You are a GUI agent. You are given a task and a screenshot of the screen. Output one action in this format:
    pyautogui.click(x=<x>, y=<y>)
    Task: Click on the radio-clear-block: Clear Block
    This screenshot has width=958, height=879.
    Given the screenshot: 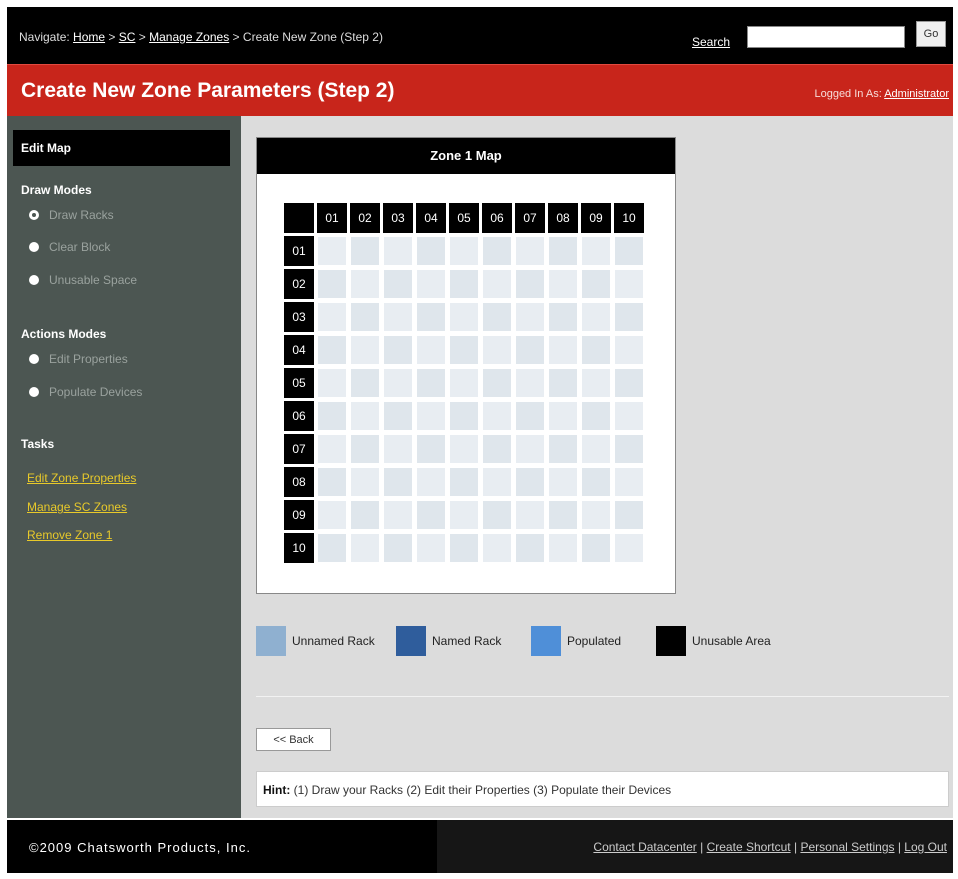 What is the action you would take?
    pyautogui.click(x=69, y=247)
    